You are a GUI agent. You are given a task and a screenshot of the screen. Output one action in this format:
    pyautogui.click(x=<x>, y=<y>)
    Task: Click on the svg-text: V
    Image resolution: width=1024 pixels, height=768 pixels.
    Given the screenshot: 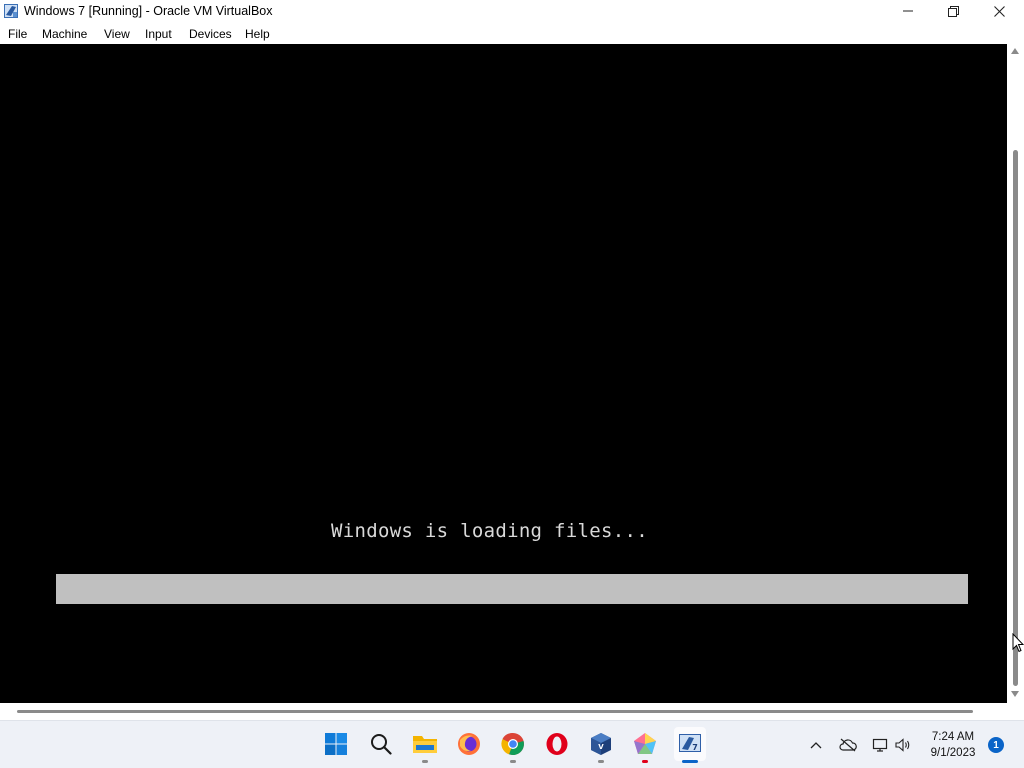 What is the action you would take?
    pyautogui.click(x=601, y=747)
    